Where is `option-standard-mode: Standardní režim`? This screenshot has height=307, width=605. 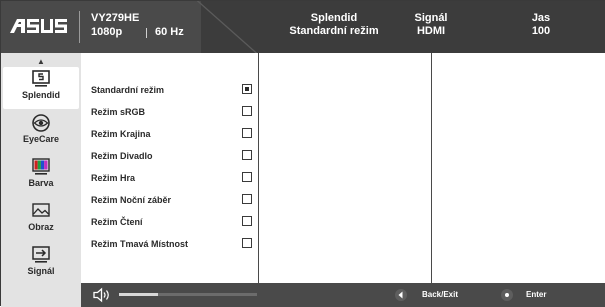 option-standard-mode: Standardní režim is located at coordinates (176, 90).